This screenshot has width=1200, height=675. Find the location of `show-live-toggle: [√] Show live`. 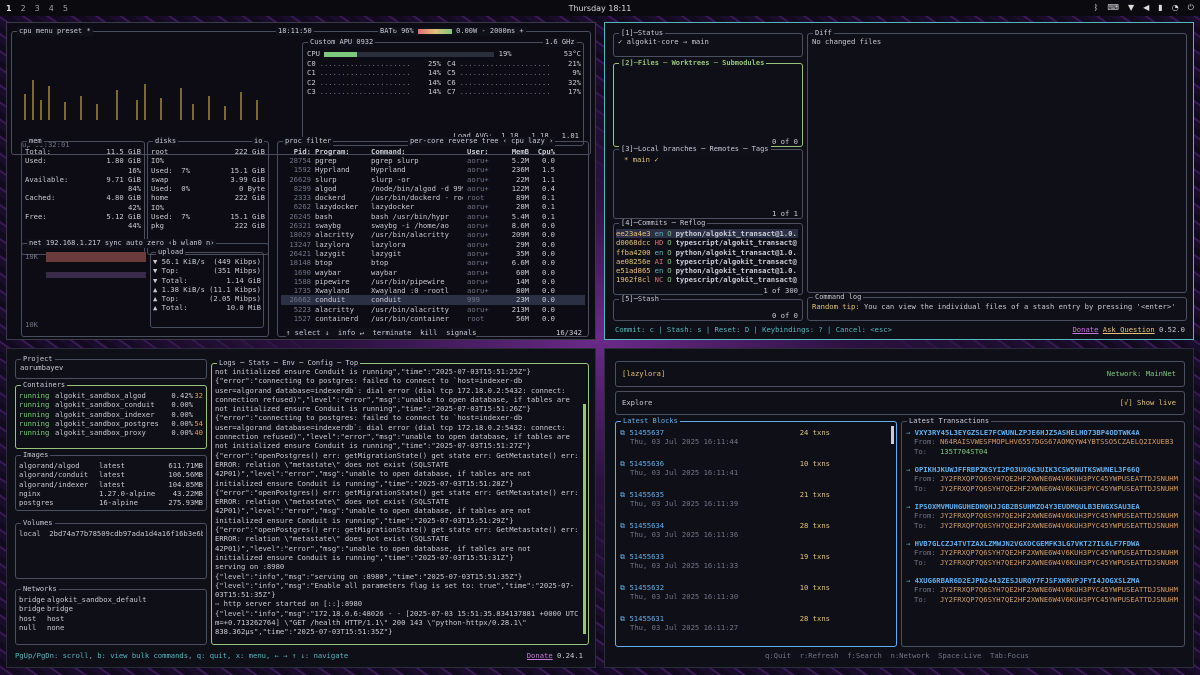

show-live-toggle: [√] Show live is located at coordinates (1148, 402).